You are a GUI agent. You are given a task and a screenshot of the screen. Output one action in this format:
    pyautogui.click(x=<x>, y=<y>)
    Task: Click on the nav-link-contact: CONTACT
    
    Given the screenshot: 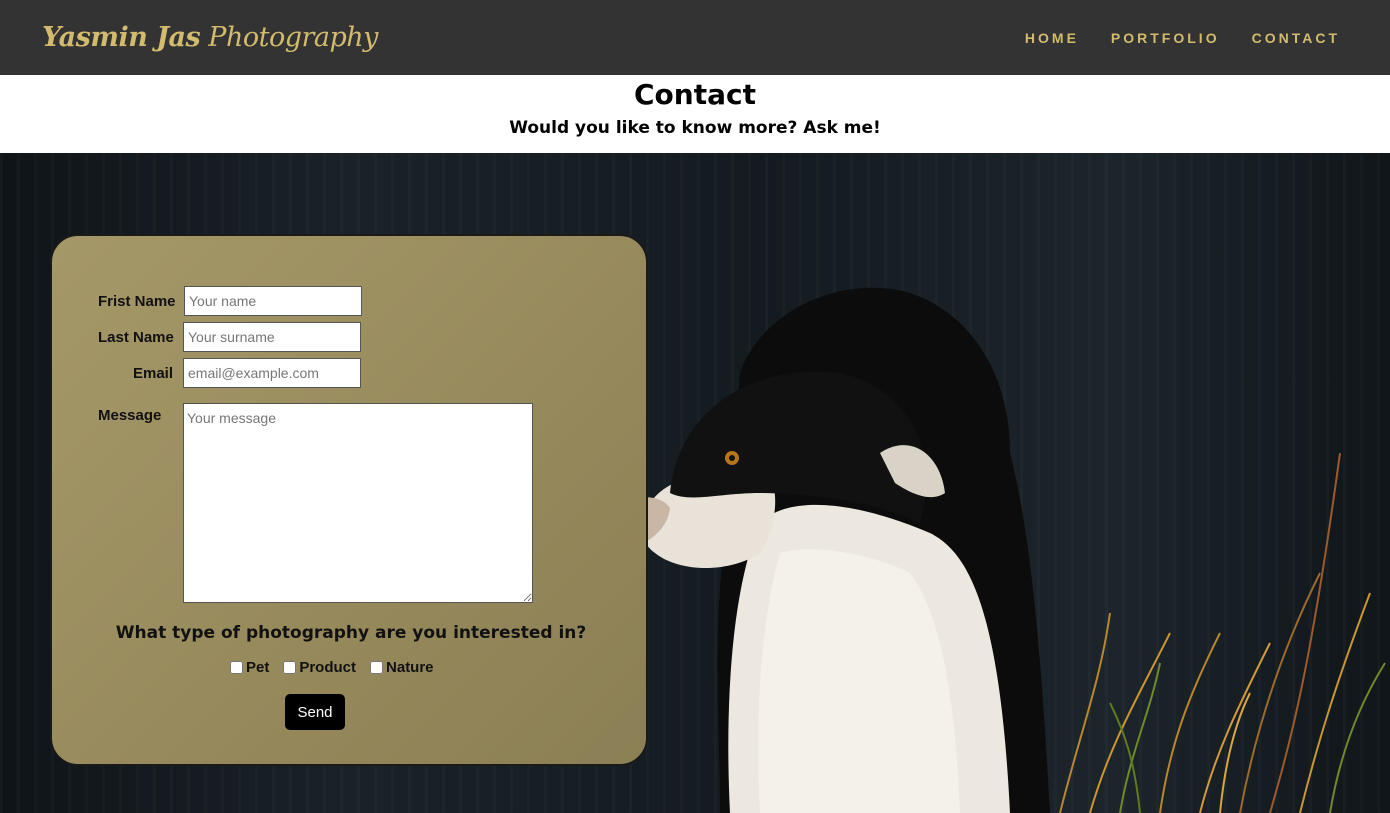 What is the action you would take?
    pyautogui.click(x=1296, y=38)
    